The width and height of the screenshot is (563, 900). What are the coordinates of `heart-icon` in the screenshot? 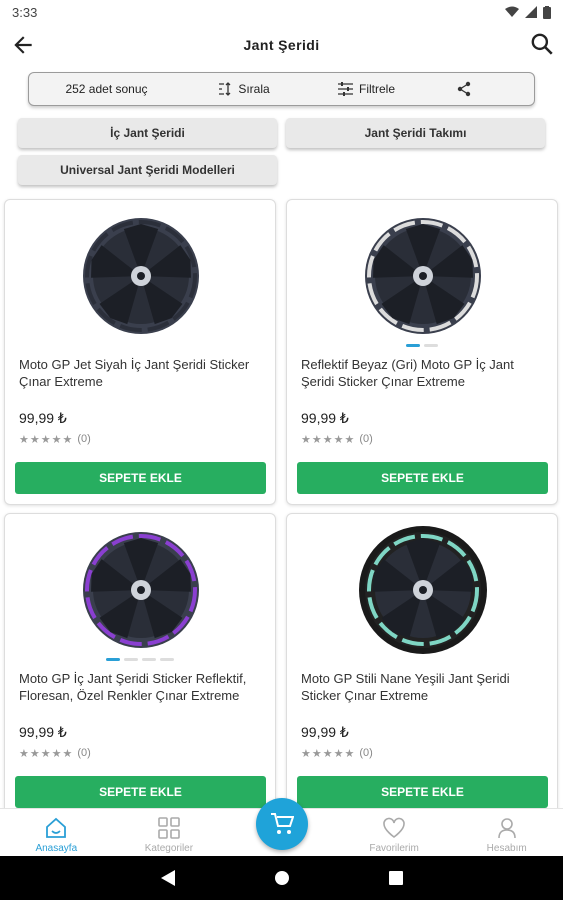 It's located at (394, 827).